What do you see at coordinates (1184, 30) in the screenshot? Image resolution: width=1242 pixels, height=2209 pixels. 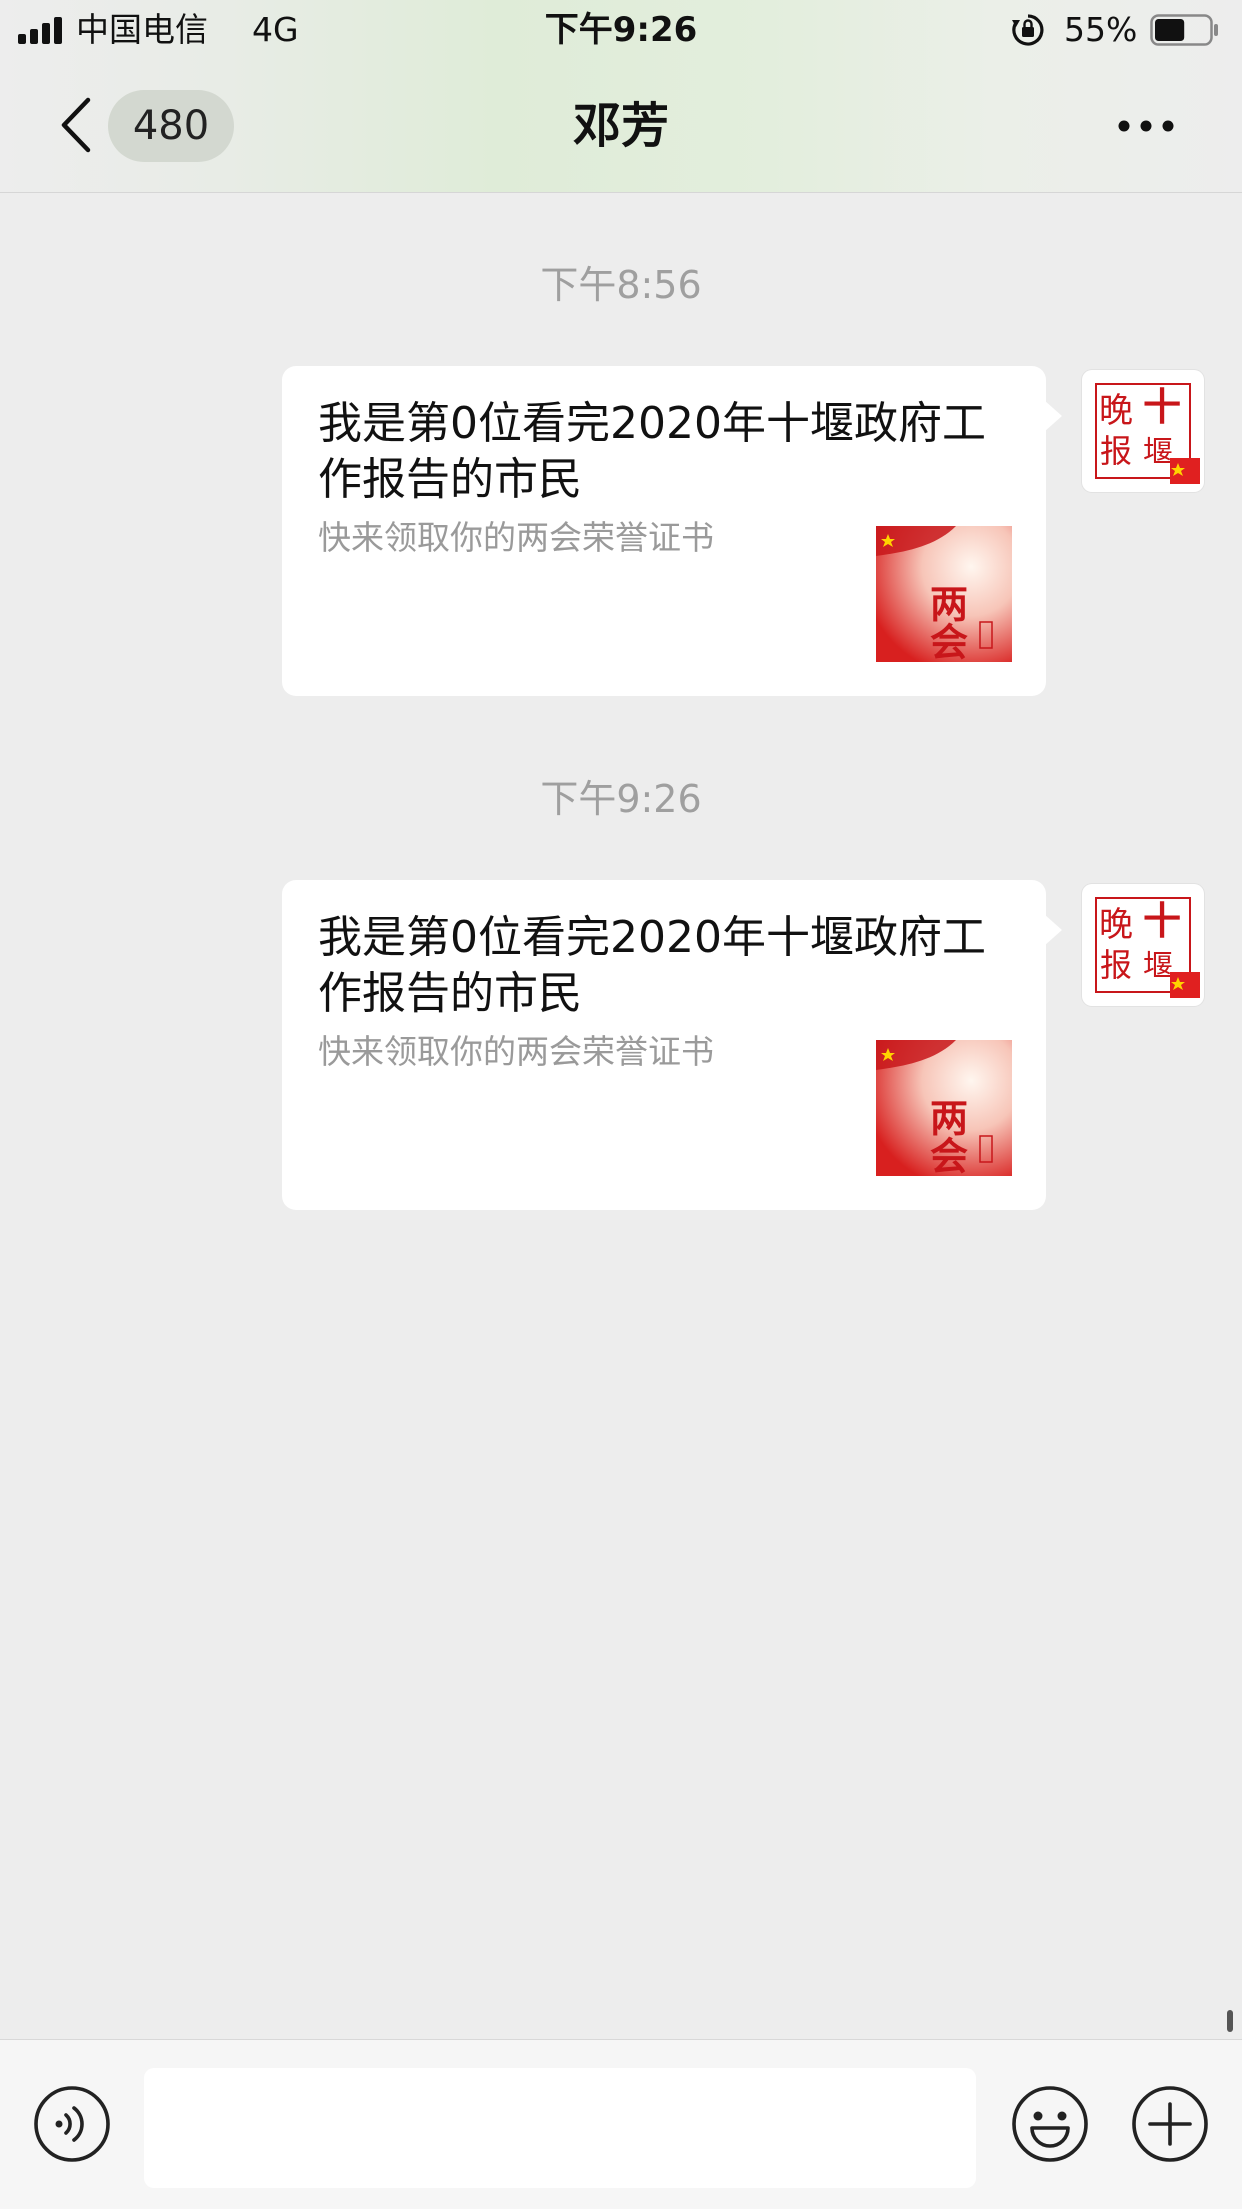 I see `battery-icon` at bounding box center [1184, 30].